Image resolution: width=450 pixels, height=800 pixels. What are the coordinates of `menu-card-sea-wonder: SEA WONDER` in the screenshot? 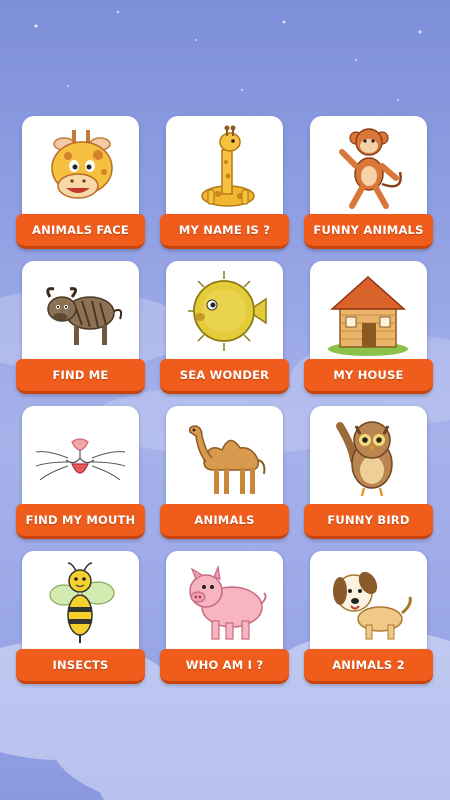 It's located at (224, 327).